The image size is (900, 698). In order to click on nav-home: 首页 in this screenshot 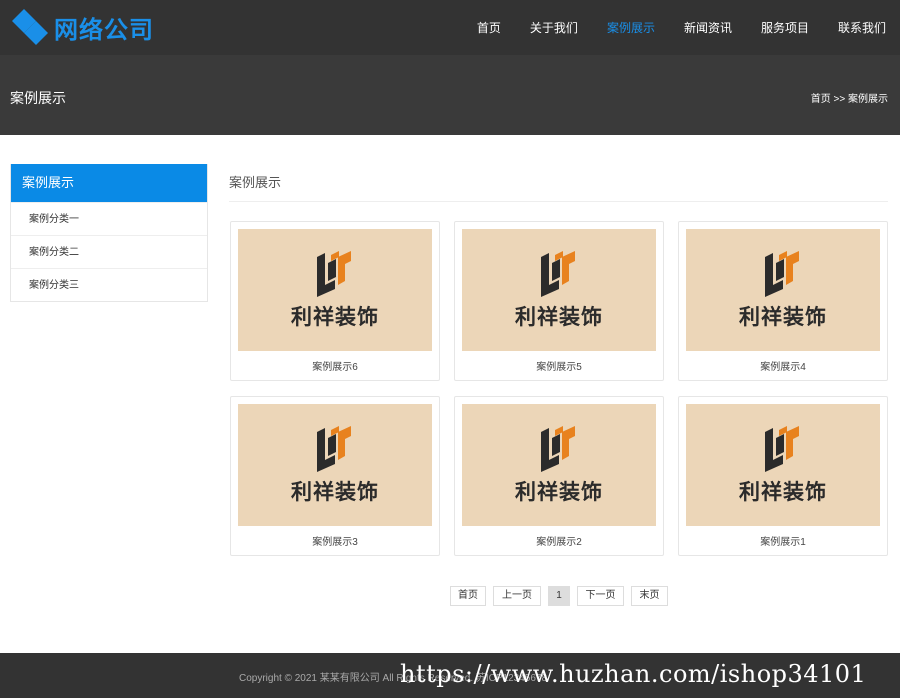, I will do `click(489, 27)`.